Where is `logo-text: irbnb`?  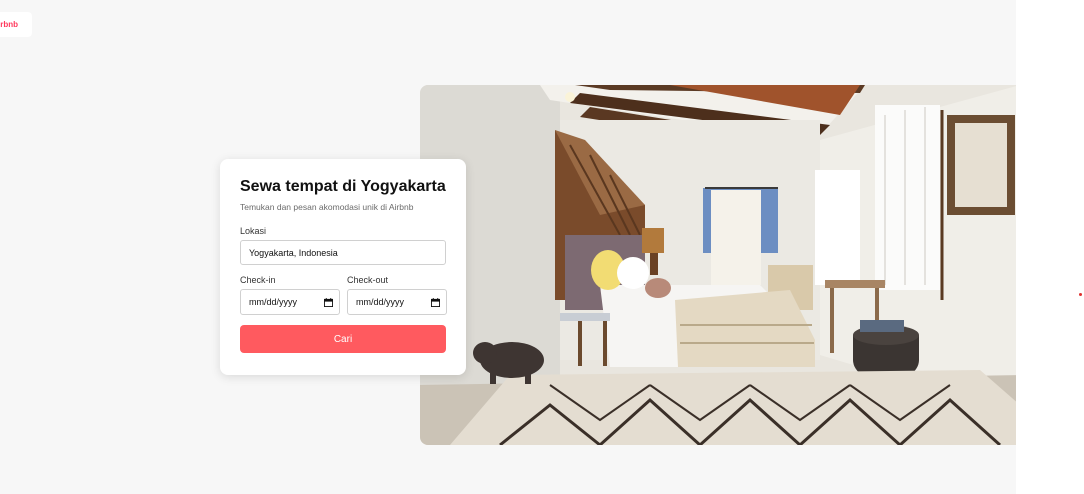 logo-text: irbnb is located at coordinates (9, 24).